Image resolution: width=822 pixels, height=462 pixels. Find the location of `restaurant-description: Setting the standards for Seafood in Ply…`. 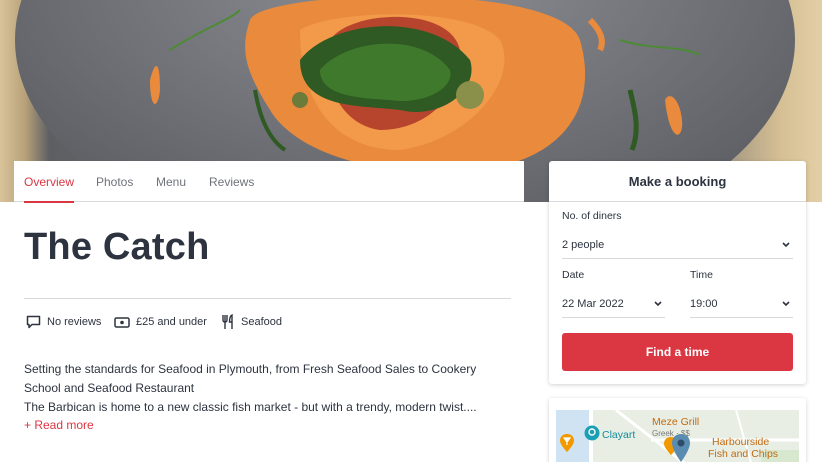

restaurant-description: Setting the standards for Seafood in Ply… is located at coordinates (269, 388).